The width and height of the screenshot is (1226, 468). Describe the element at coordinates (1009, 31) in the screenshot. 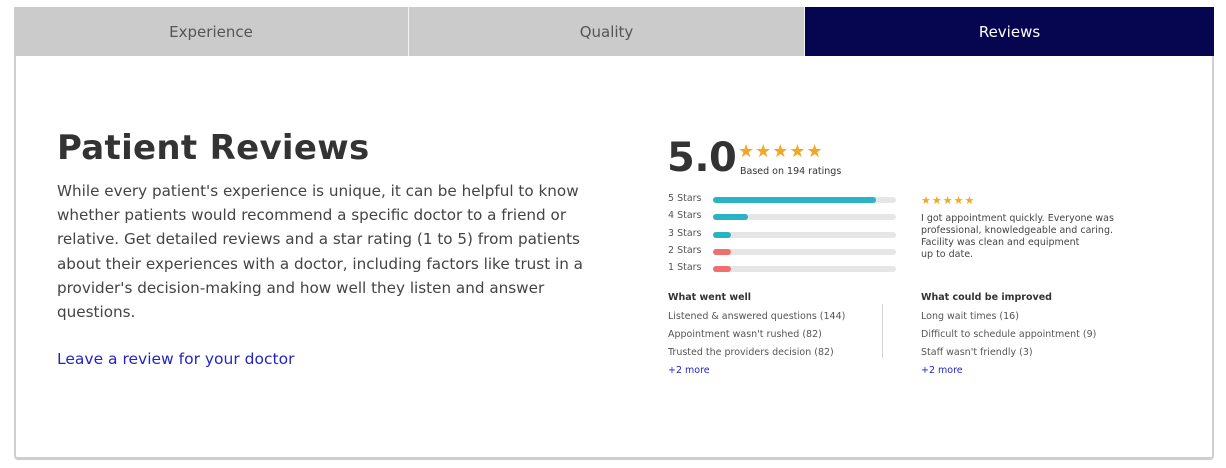

I see `tab-reviews: Reviews` at that location.